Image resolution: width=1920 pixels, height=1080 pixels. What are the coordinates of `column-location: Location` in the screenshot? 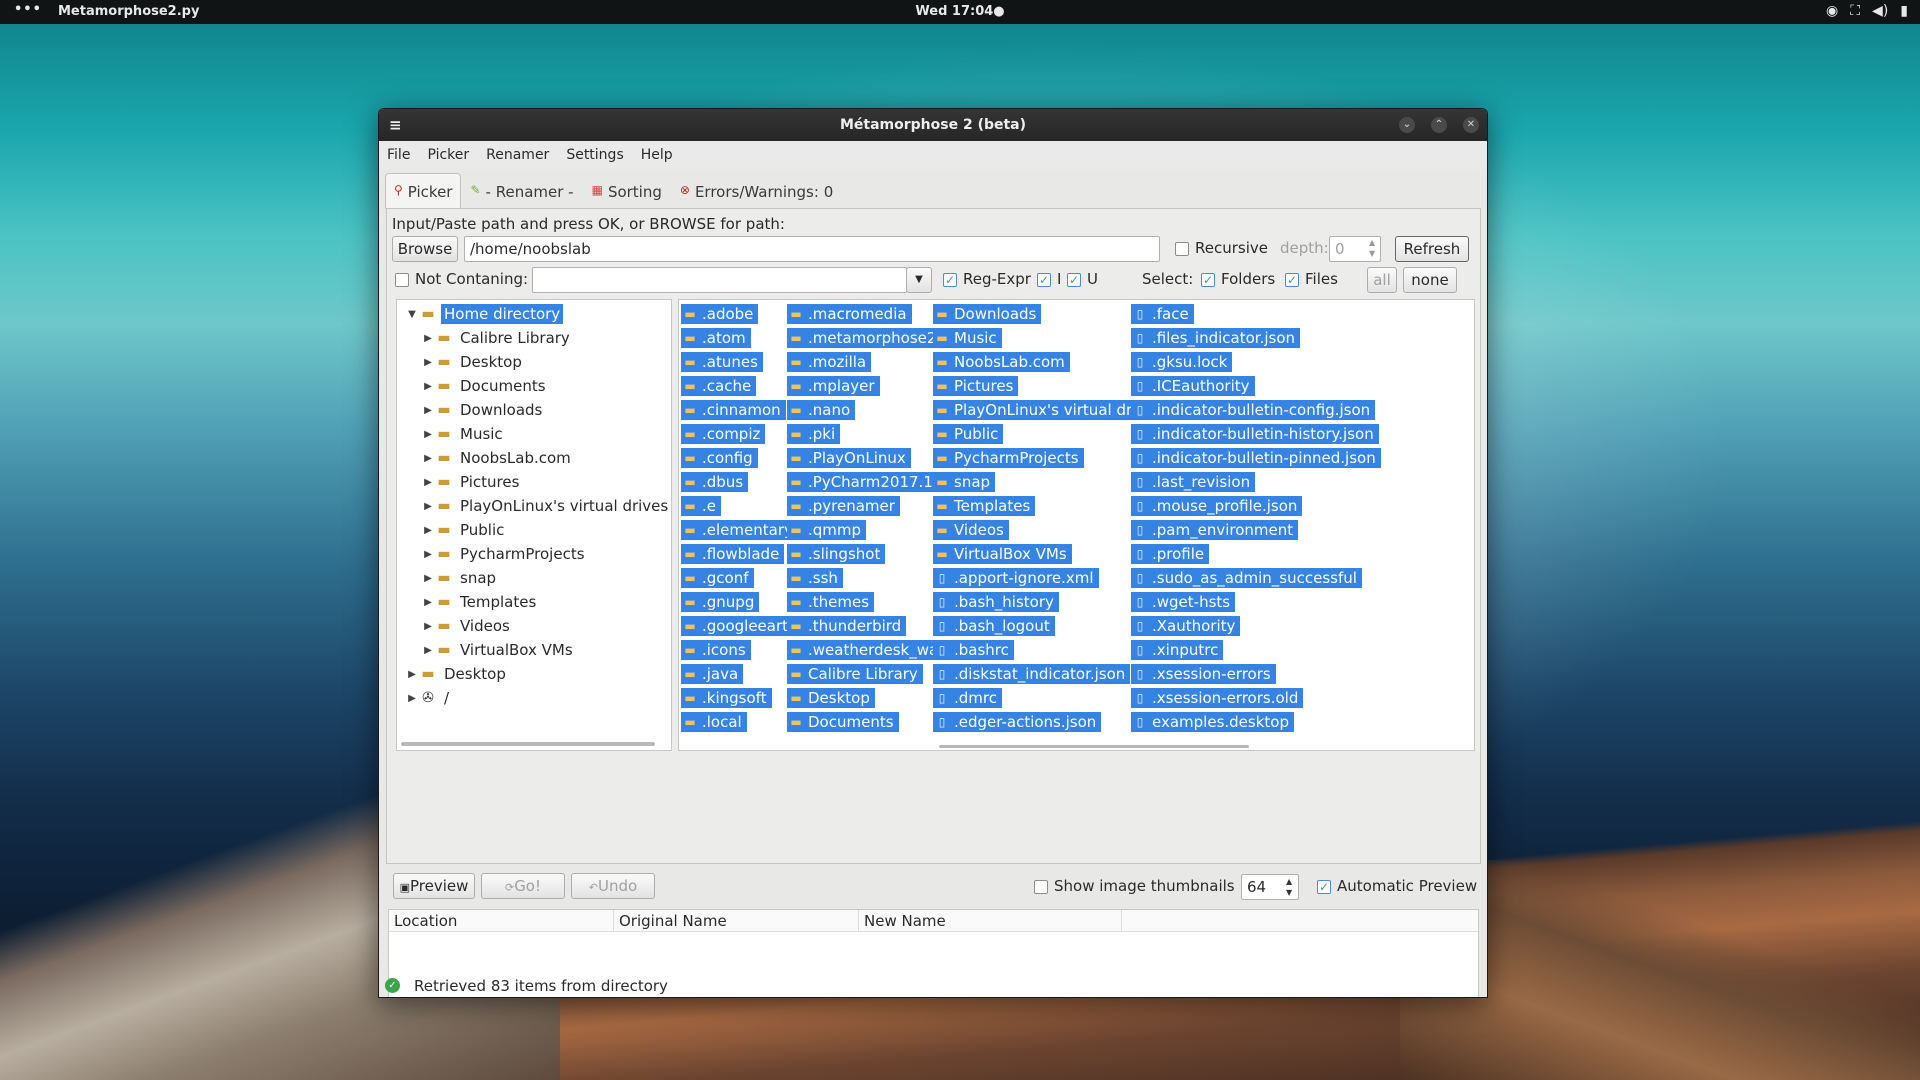 It's located at (425, 921).